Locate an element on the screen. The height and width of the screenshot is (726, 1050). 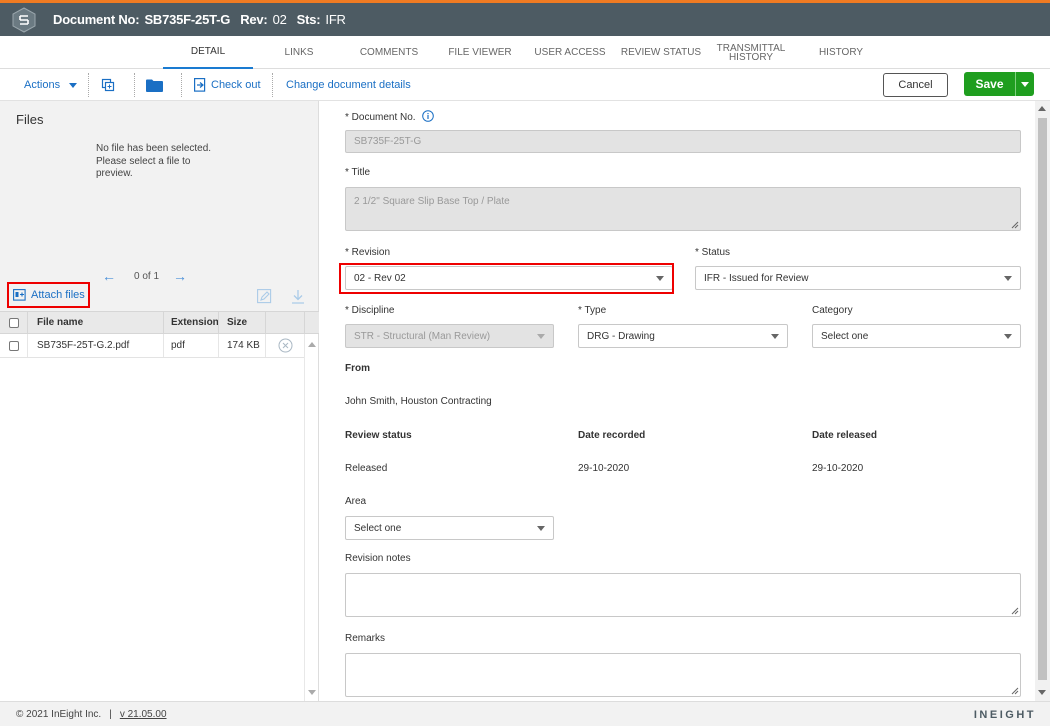
tab-history: HISTORY is located at coordinates (841, 52).